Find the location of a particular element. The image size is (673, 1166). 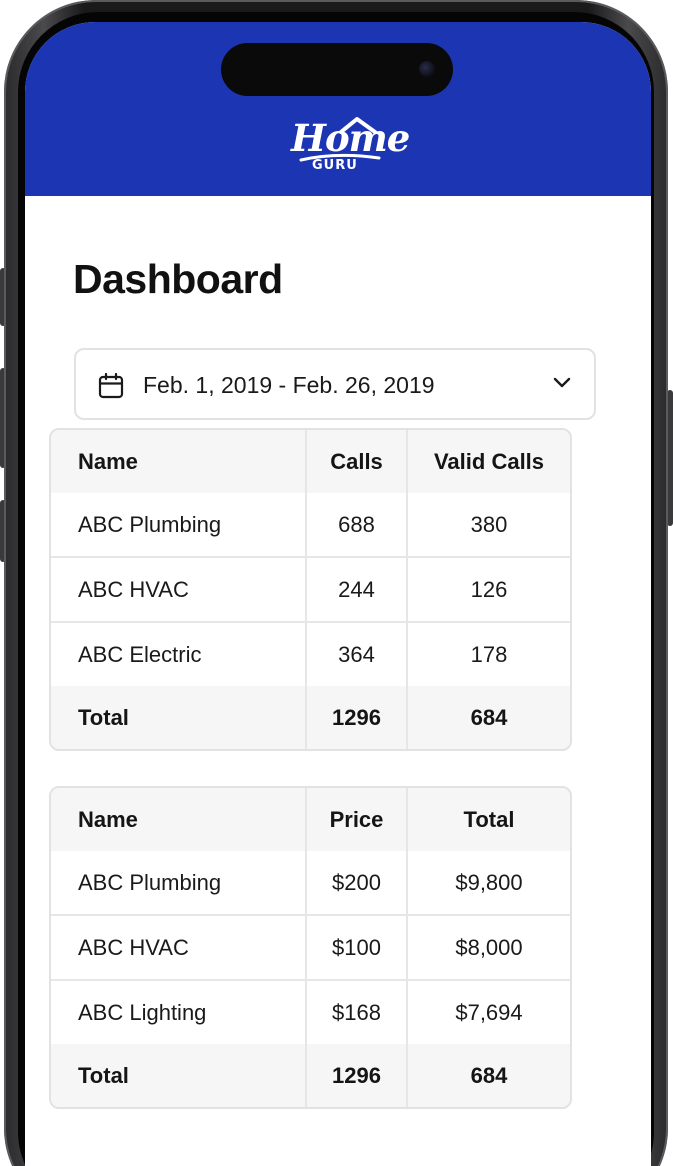

row-price: $168 is located at coordinates (357, 1012).